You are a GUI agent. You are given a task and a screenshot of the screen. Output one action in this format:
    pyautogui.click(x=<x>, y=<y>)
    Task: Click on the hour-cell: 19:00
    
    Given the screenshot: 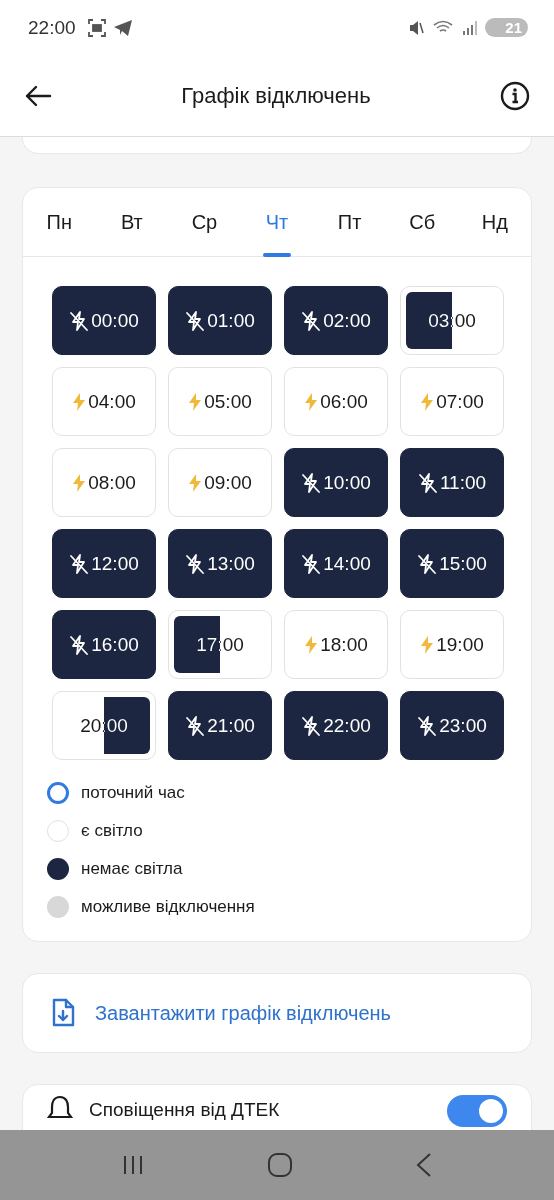 What is the action you would take?
    pyautogui.click(x=452, y=644)
    